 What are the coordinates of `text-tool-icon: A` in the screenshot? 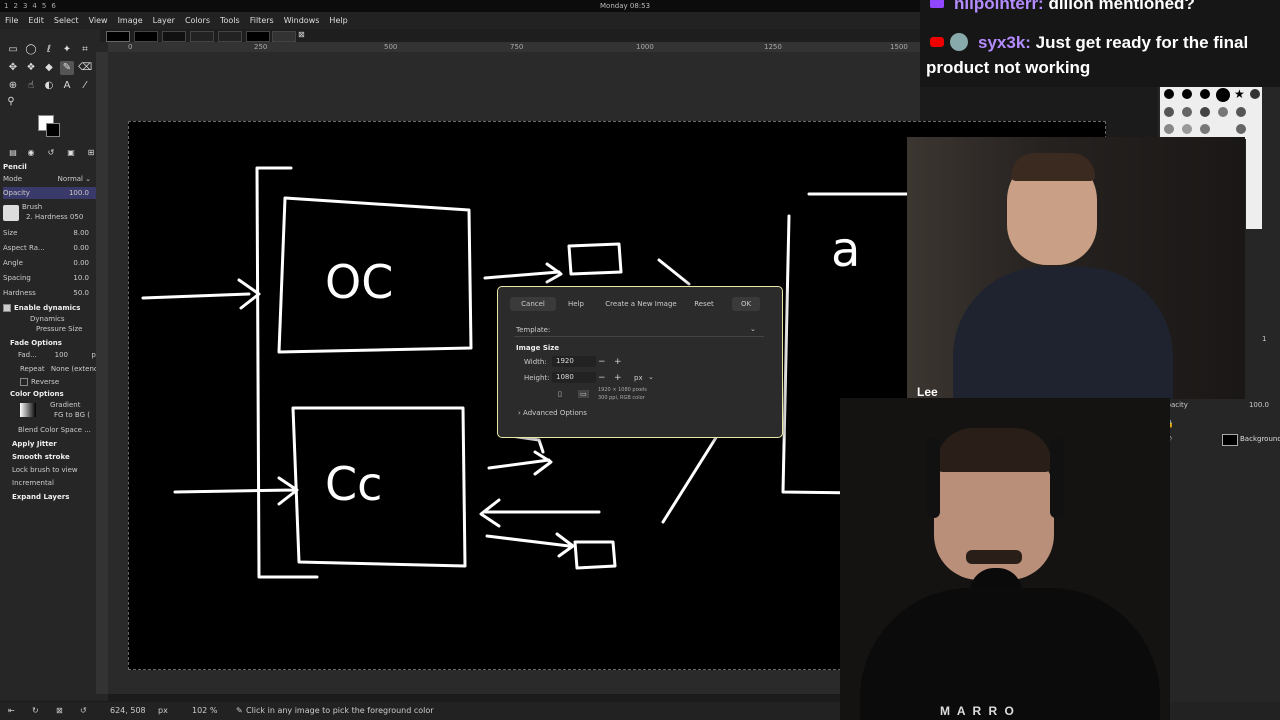 It's located at (67, 86).